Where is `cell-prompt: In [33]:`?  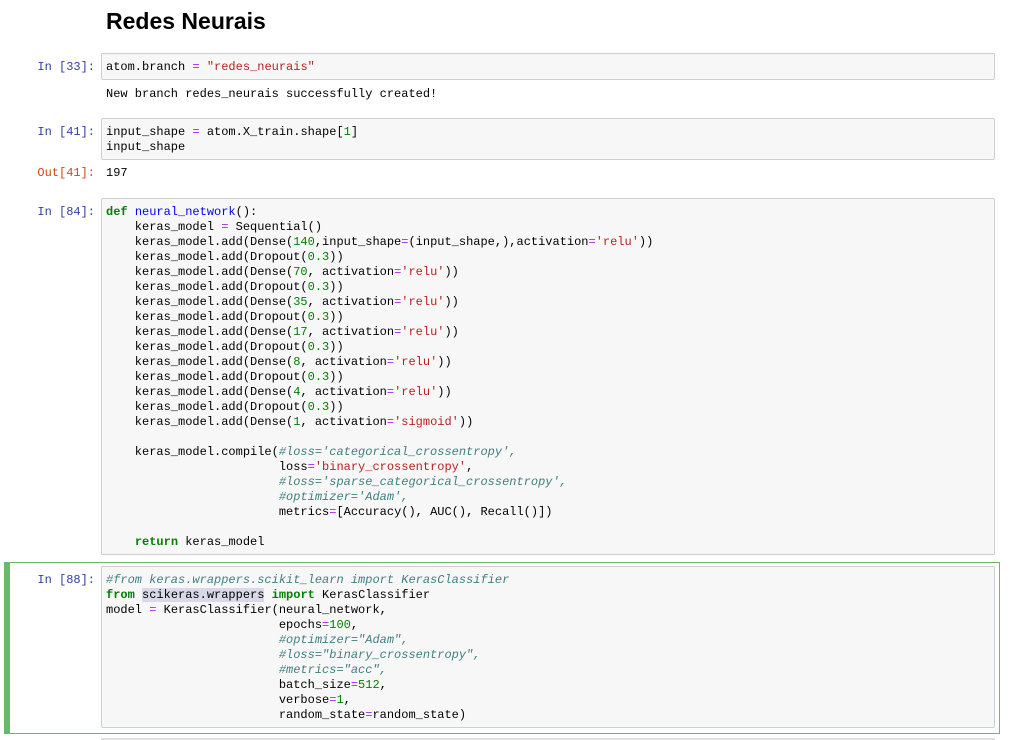 cell-prompt: In [33]: is located at coordinates (66, 67).